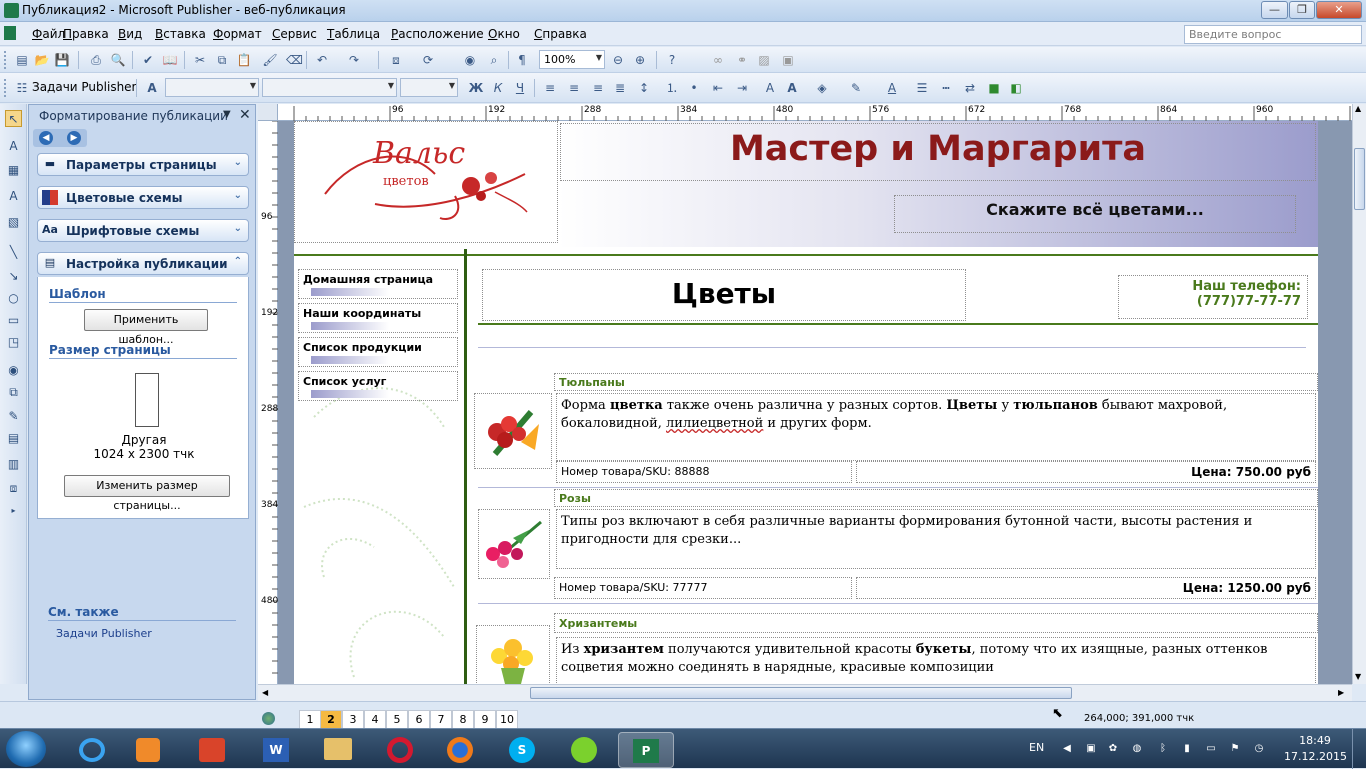 This screenshot has height=769, width=1366. What do you see at coordinates (227, 114) in the screenshot?
I see `task-pane-menu-icon: ▼` at bounding box center [227, 114].